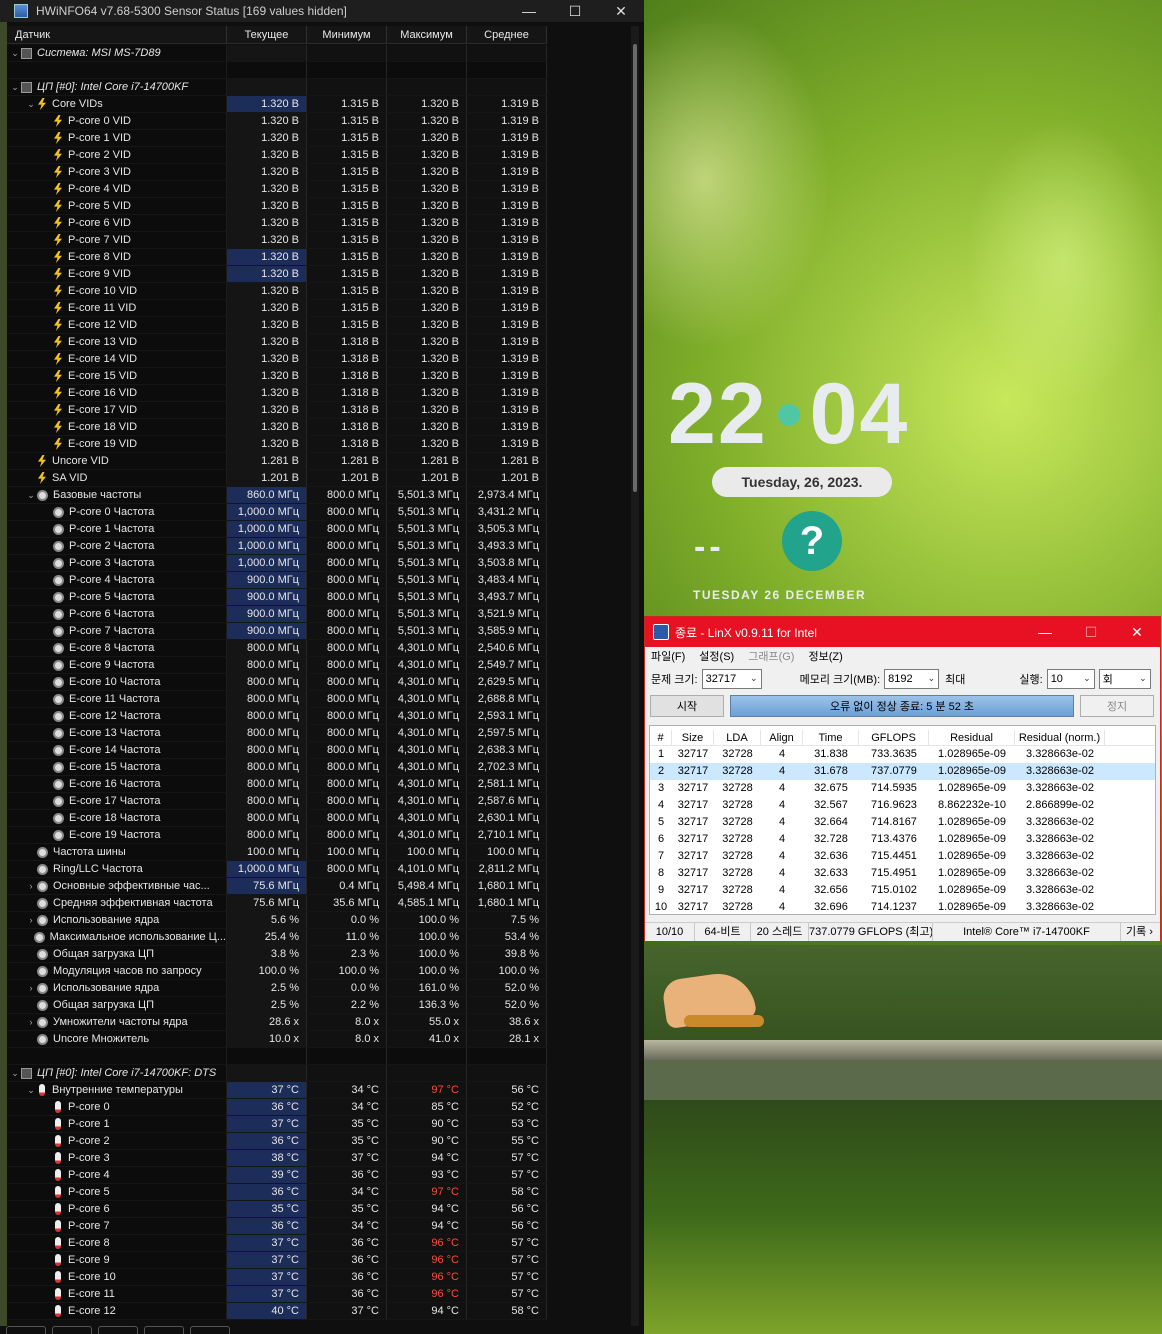 The height and width of the screenshot is (1334, 1162). Describe the element at coordinates (782, 737) in the screenshot. I see `results-column-header: Align` at that location.